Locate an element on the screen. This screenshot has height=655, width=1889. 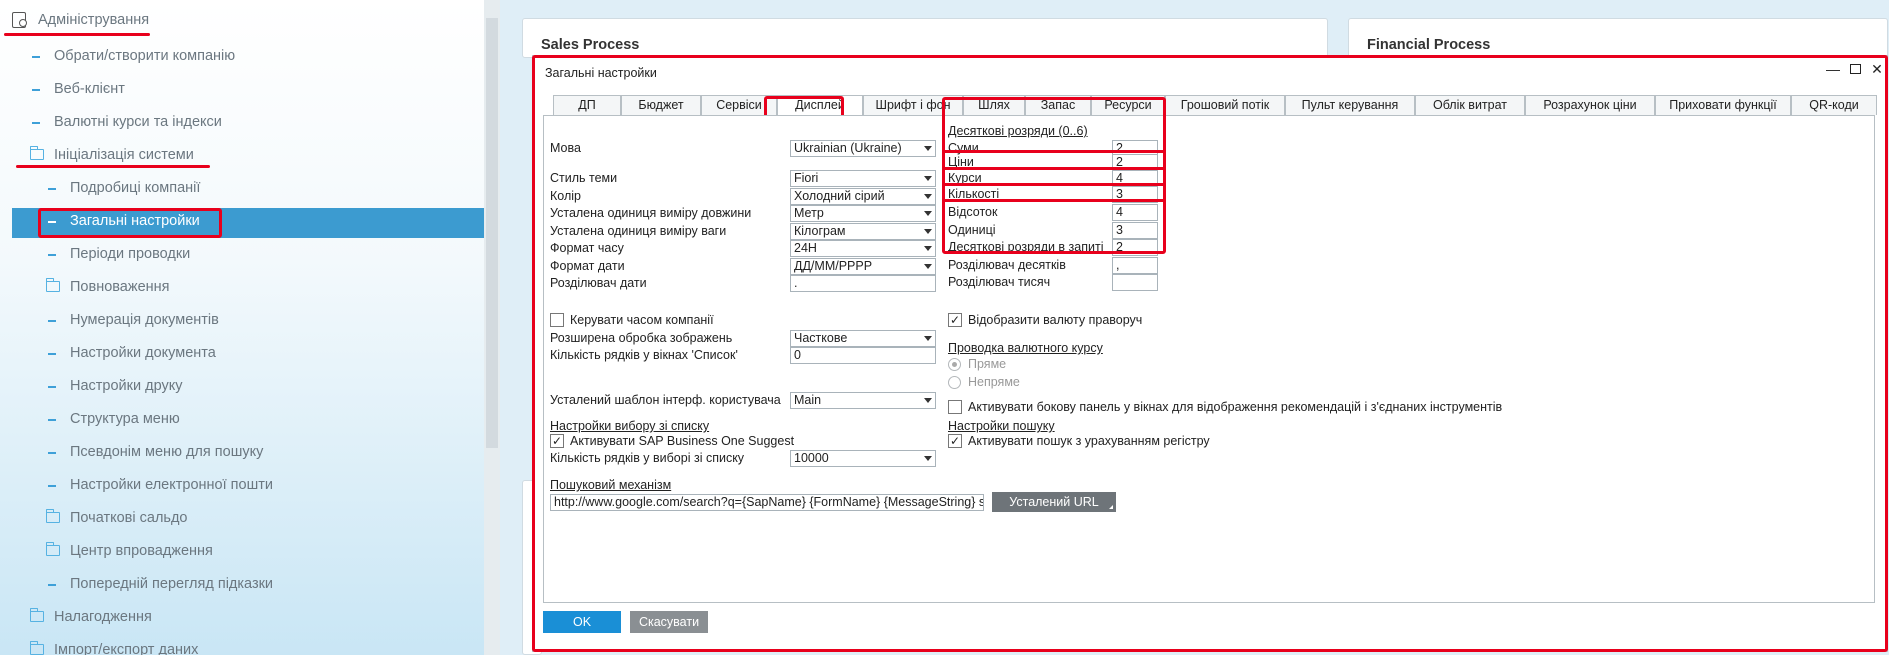
choose-from-list-settings-header: Настройки вибору зі списку is located at coordinates (630, 426).